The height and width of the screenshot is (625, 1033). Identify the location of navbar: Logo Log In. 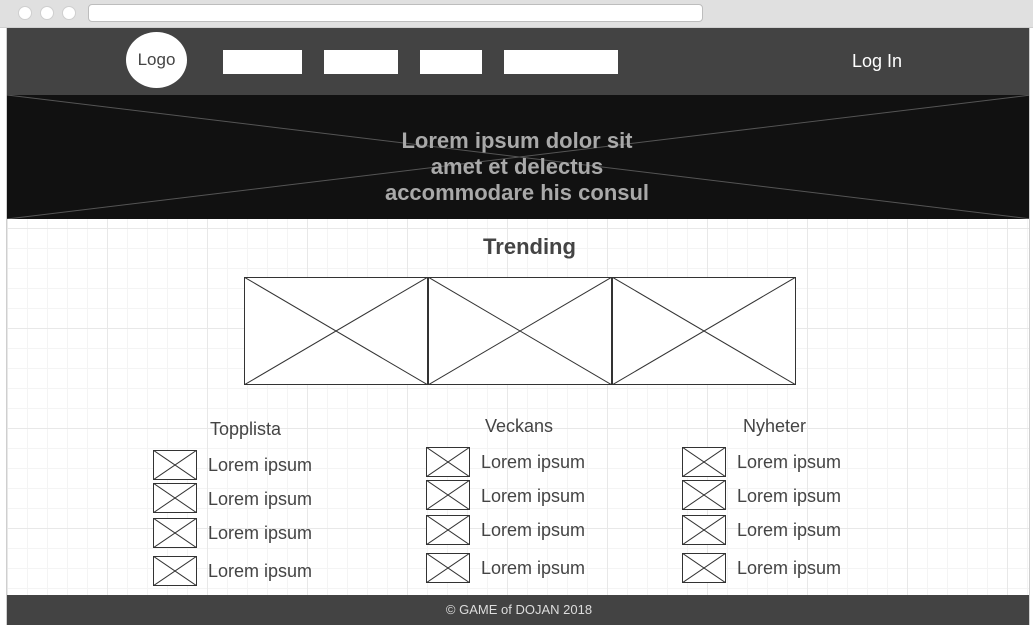
(518, 61).